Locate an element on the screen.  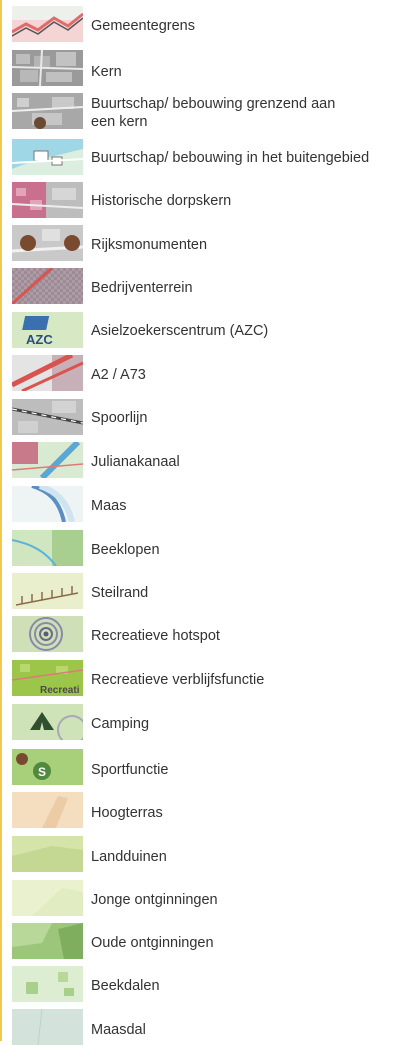
legend-label: Bedrijventerrein is located at coordinates (142, 288).